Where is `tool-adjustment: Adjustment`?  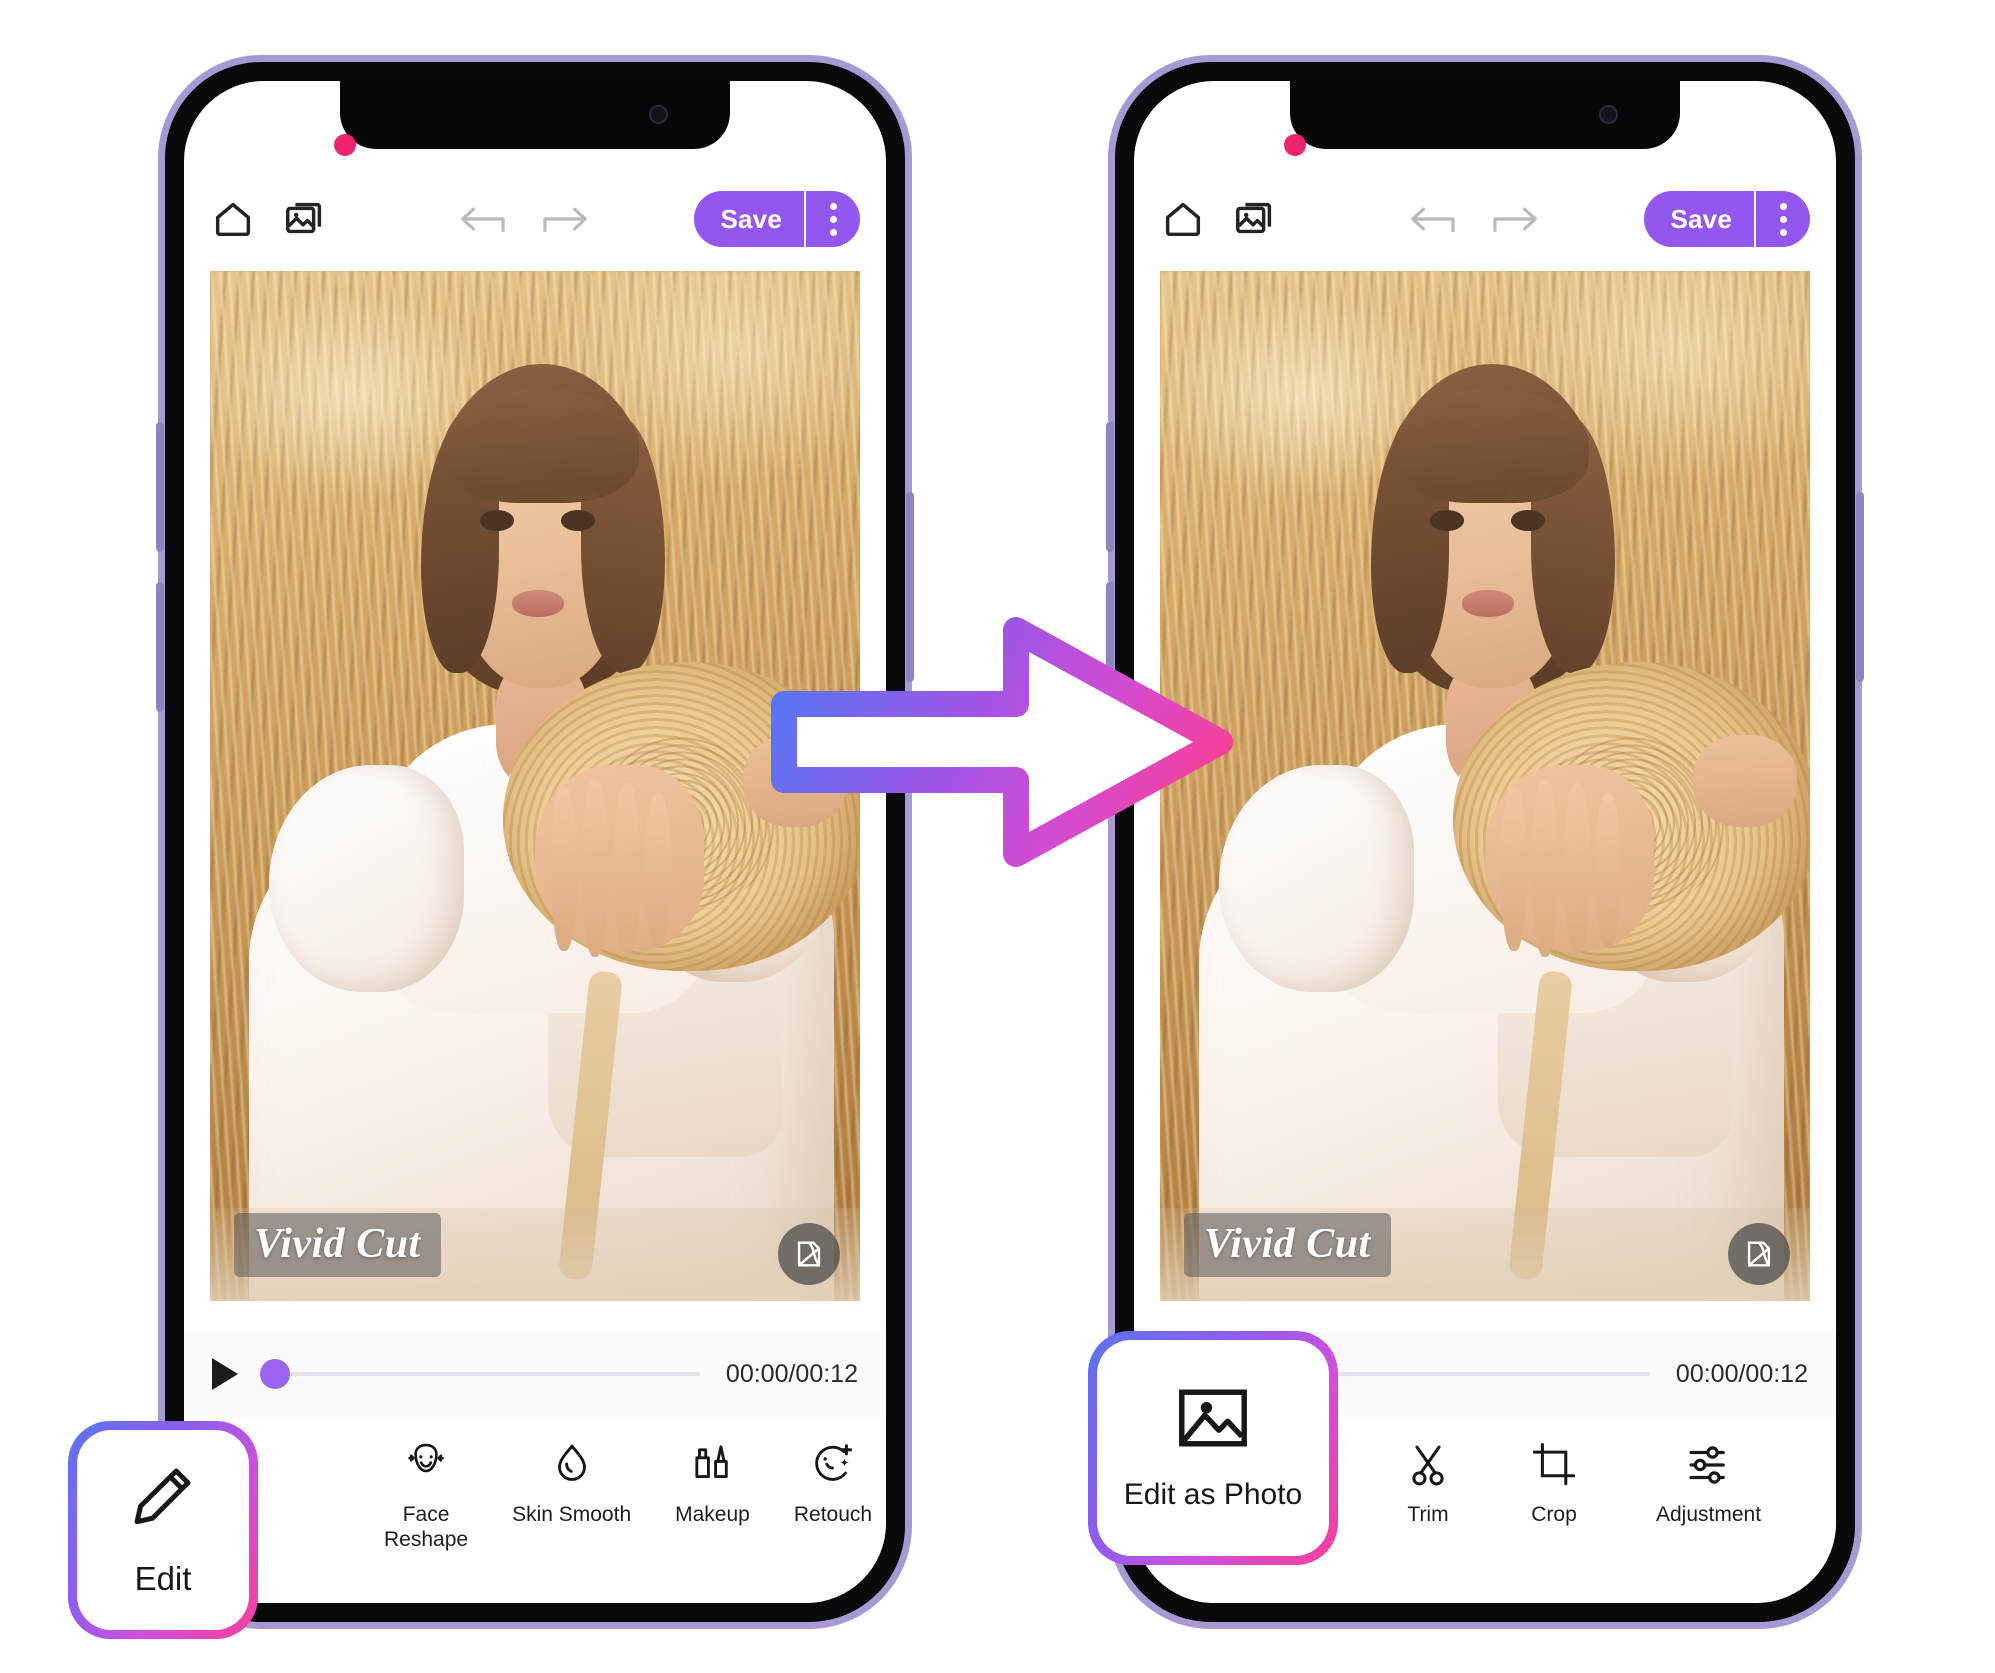
tool-adjustment: Adjustment is located at coordinates (1708, 1481).